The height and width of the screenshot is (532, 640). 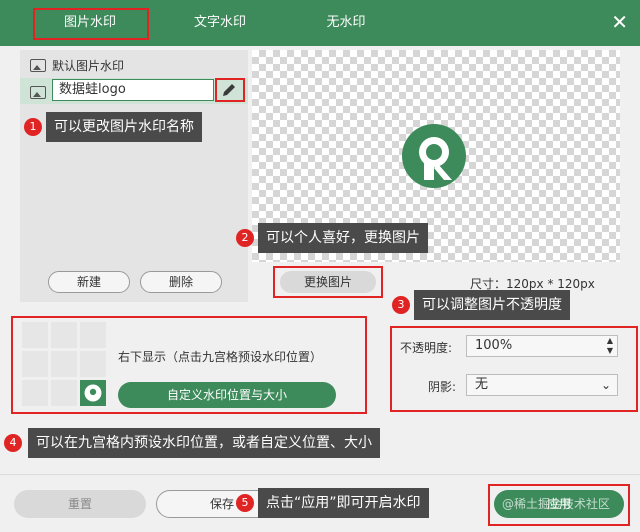 I want to click on reset-button: 重置, so click(x=80, y=504).